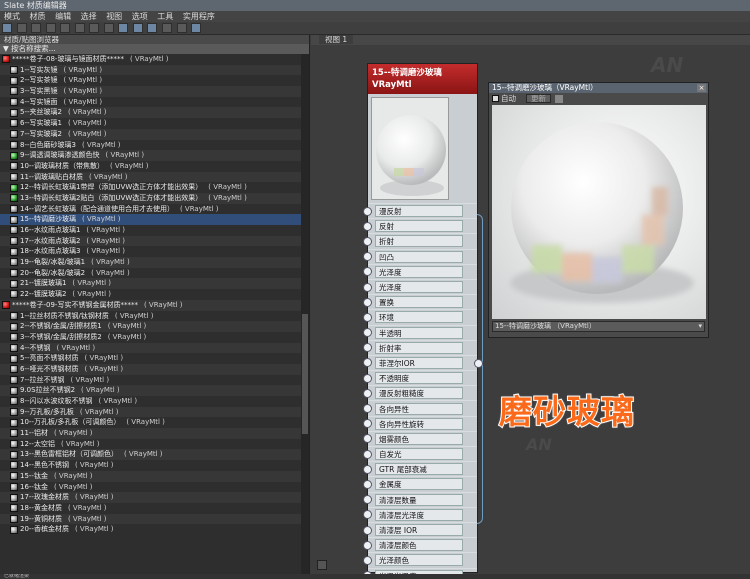 This screenshot has height=579, width=750. Describe the element at coordinates (151, 241) in the screenshot. I see `material-row: 17--水纹雨点玻璃2 ( VRayMtl )` at that location.